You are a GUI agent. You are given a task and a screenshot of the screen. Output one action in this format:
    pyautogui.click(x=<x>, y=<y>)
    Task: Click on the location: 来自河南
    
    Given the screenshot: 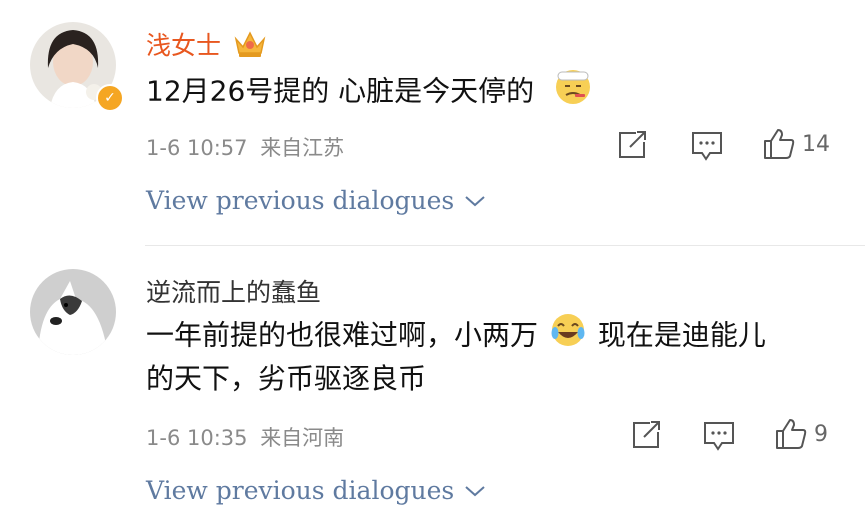 What is the action you would take?
    pyautogui.click(x=302, y=438)
    